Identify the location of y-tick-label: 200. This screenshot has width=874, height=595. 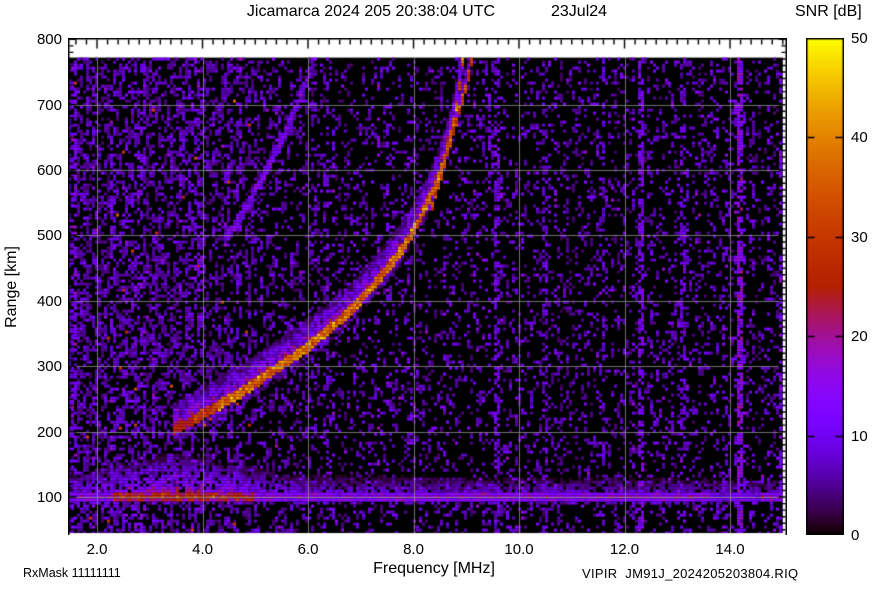
(49, 432).